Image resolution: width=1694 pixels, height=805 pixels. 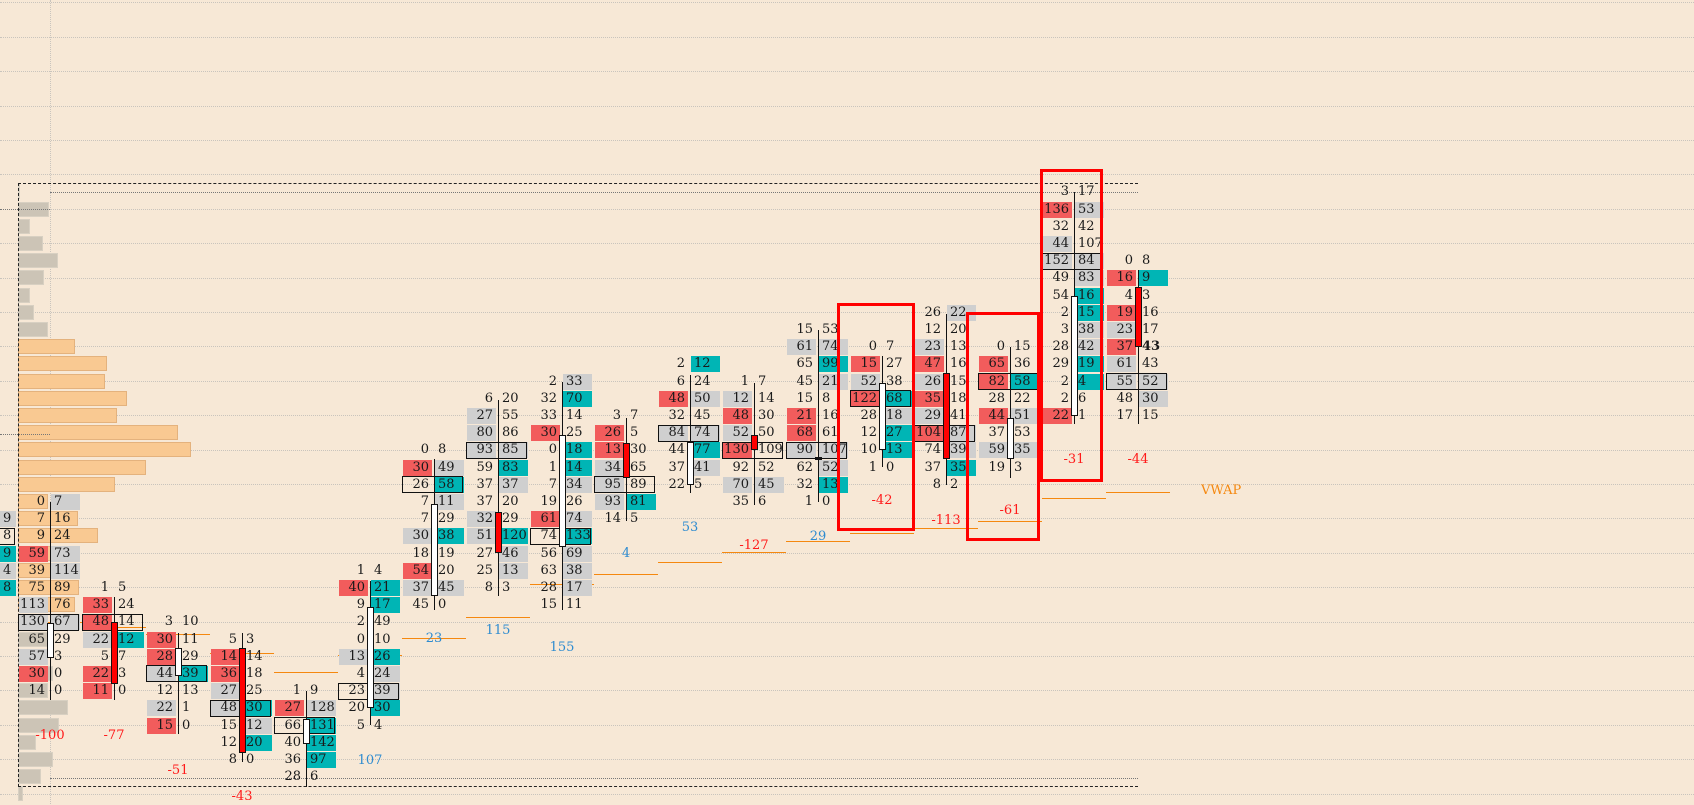 What do you see at coordinates (766, 398) in the screenshot?
I see `ask-volume-cell: 14` at bounding box center [766, 398].